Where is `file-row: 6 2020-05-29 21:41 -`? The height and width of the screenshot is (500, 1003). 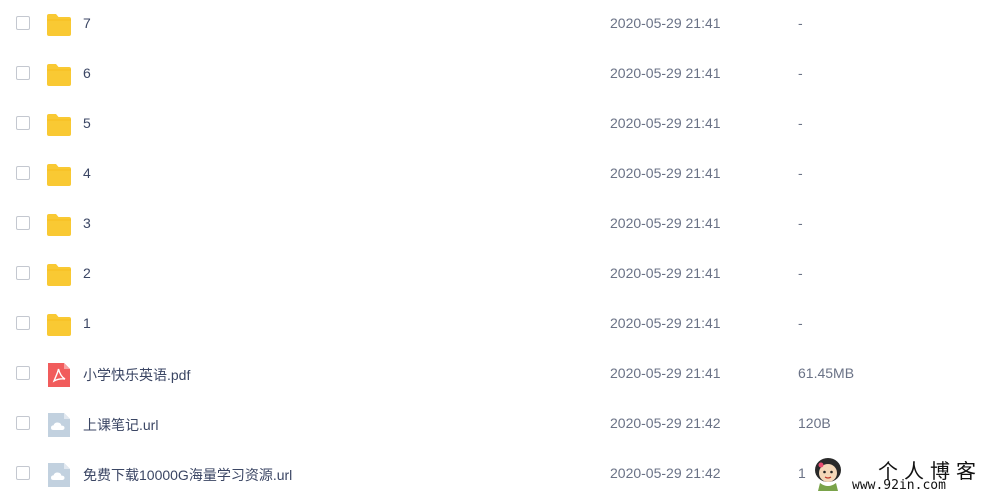
file-row: 6 2020-05-29 21:41 - is located at coordinates (501, 75).